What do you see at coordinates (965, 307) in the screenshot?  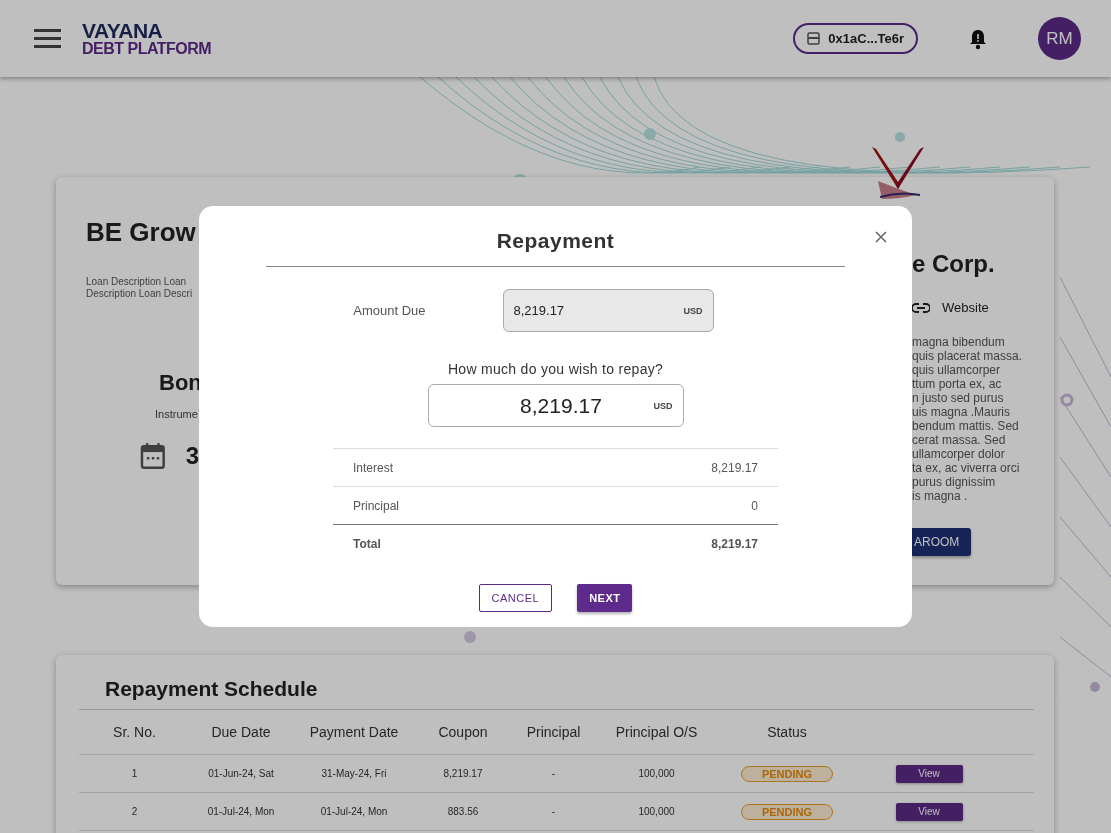 I see `website-link: Website` at bounding box center [965, 307].